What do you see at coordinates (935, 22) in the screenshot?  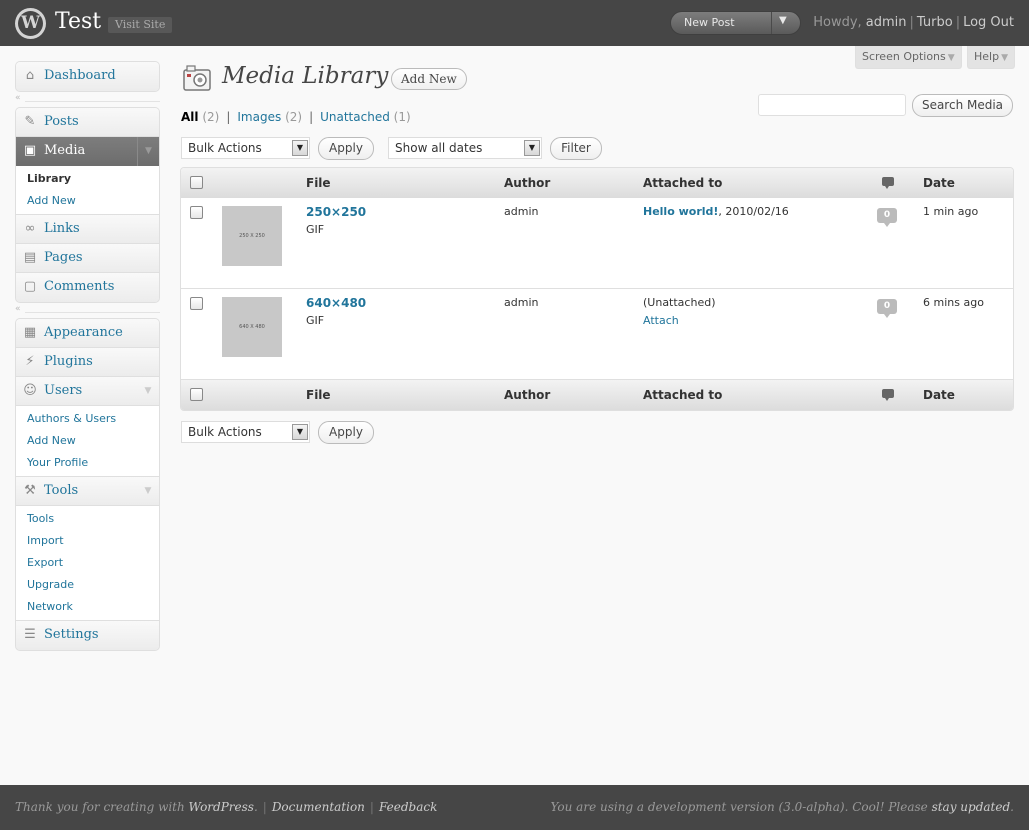 I see `turbo-link: Turbo` at bounding box center [935, 22].